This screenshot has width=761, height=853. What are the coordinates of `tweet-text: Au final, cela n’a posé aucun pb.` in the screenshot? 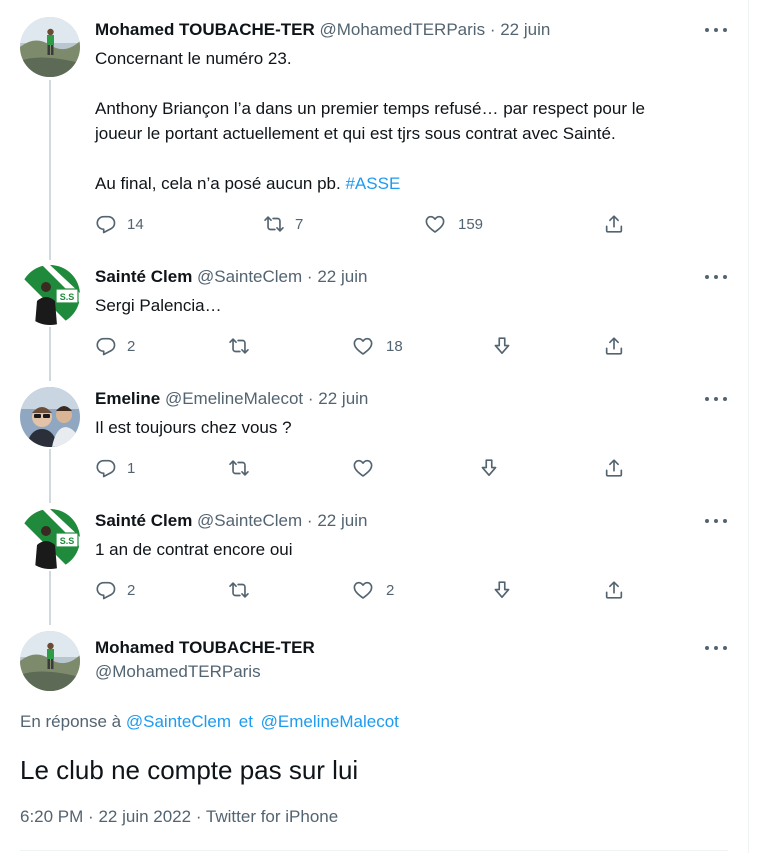 It's located at (218, 183).